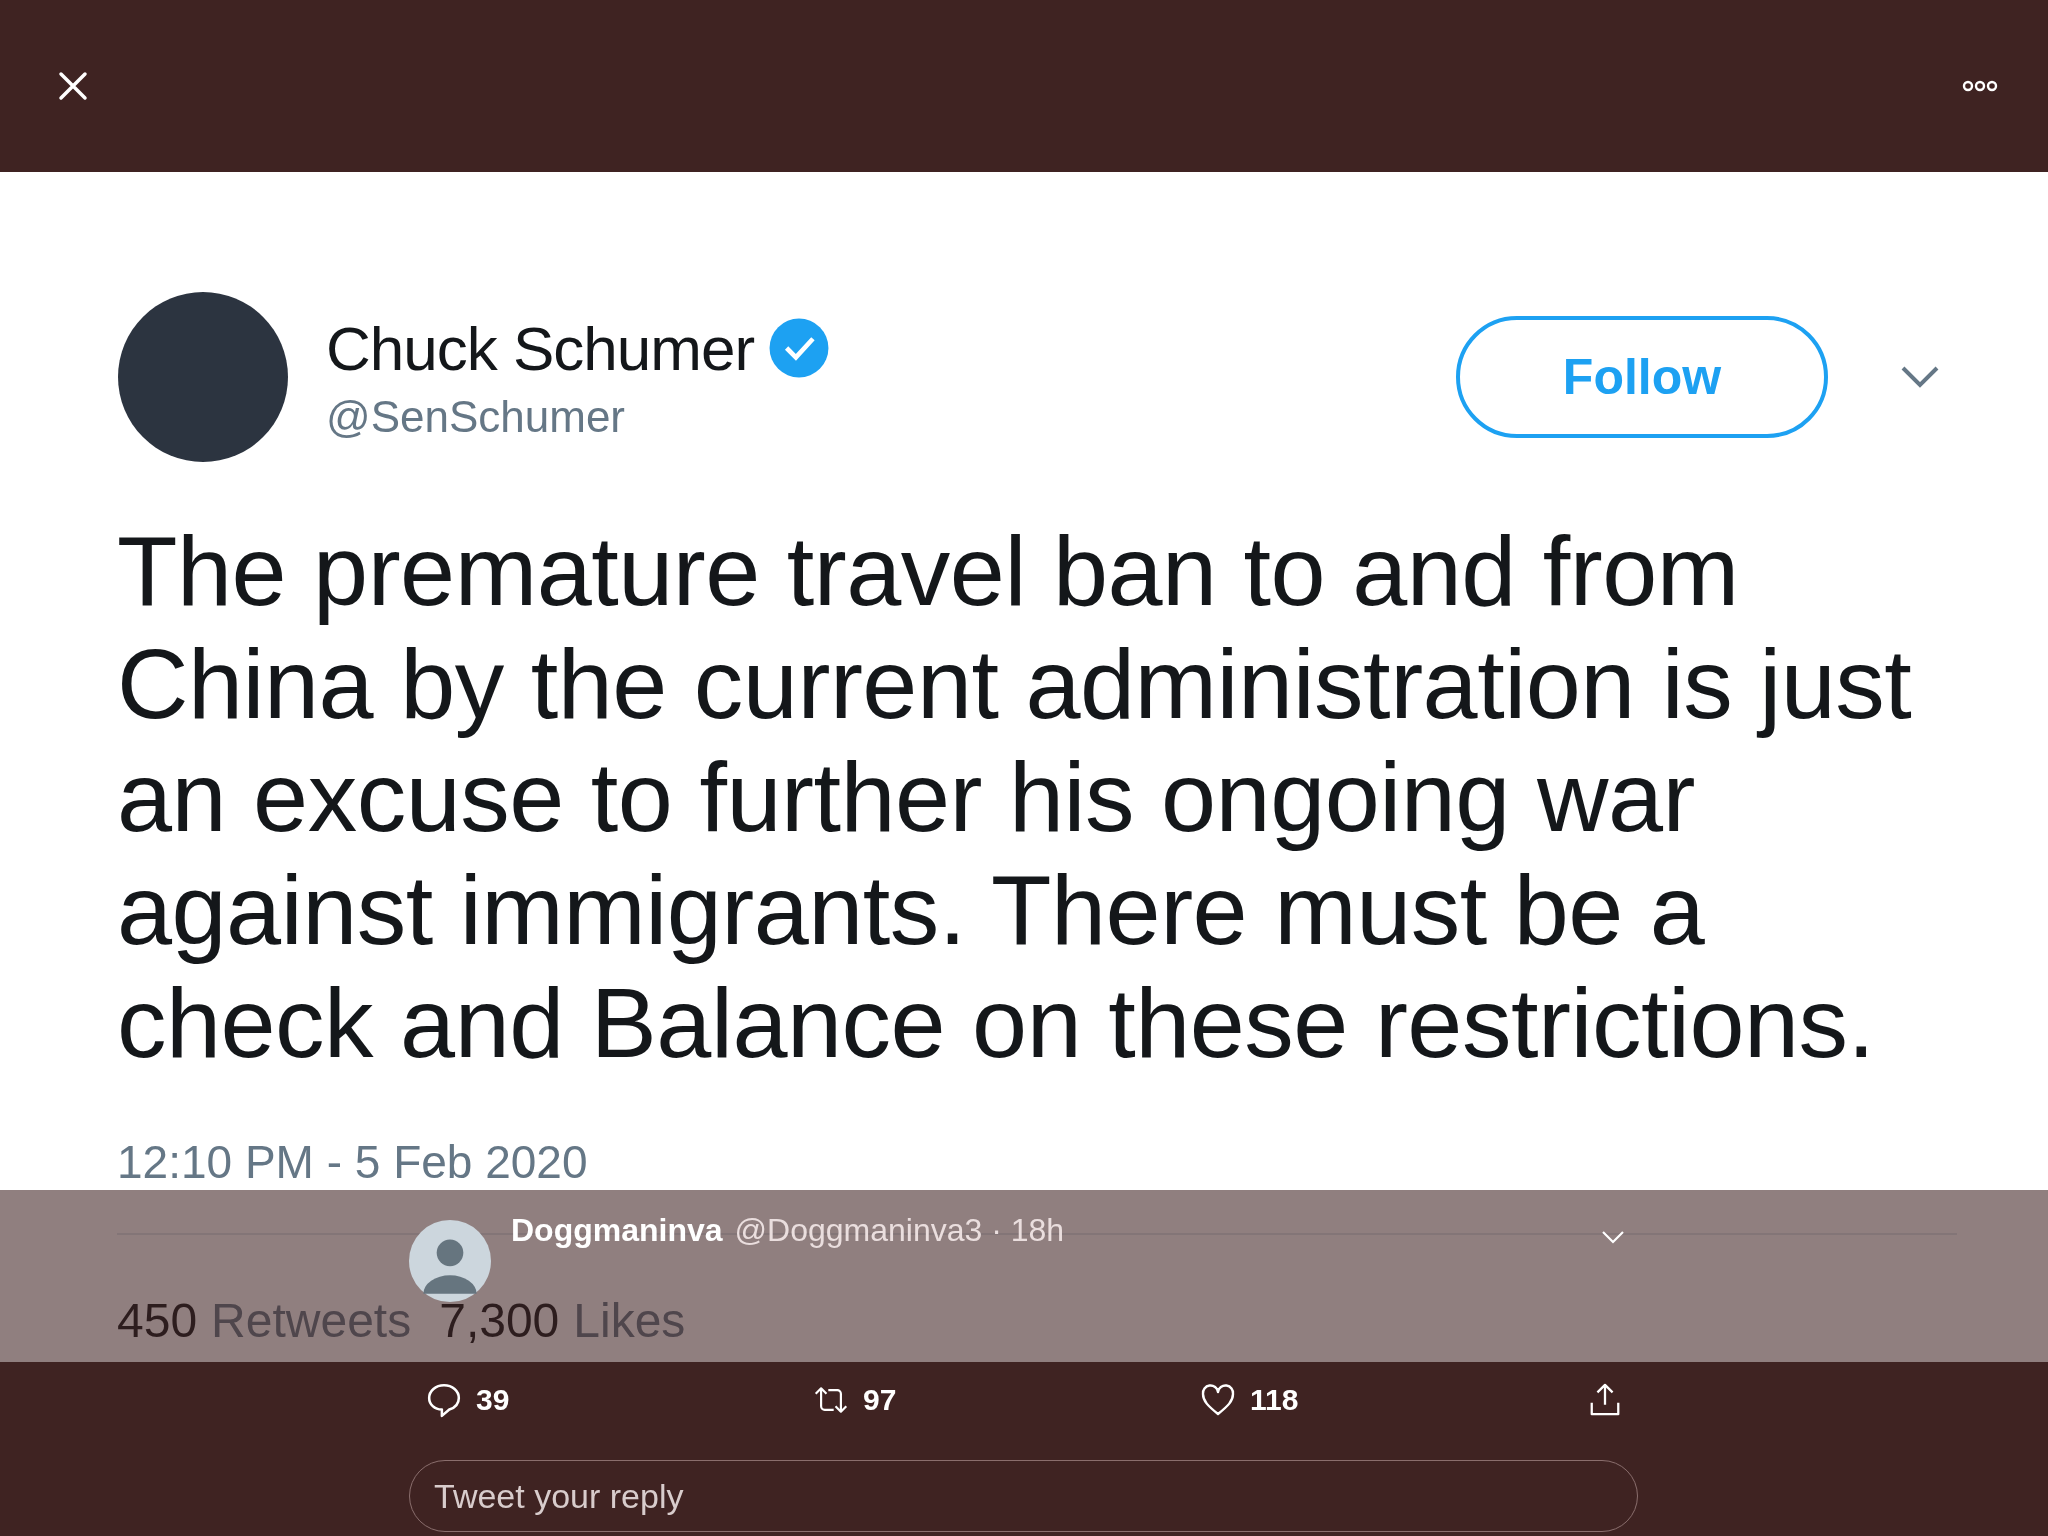 The width and height of the screenshot is (2048, 1536). What do you see at coordinates (499, 1320) in the screenshot?
I see `like-count: 7,300` at bounding box center [499, 1320].